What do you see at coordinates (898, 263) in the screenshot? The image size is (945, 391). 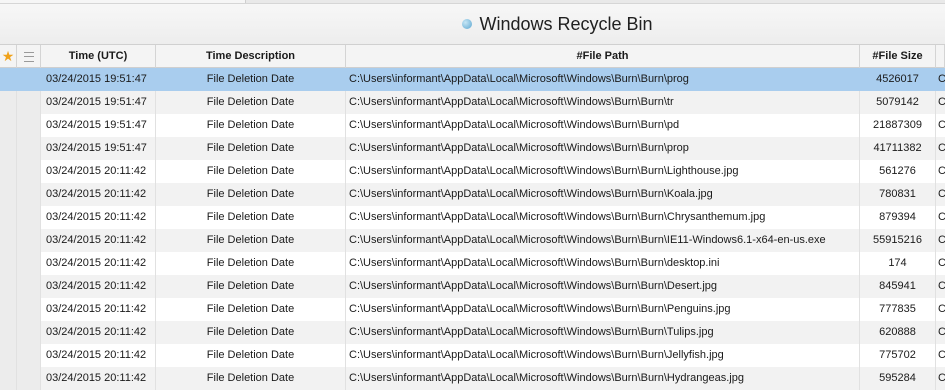 I see `file-size-cell: 174` at bounding box center [898, 263].